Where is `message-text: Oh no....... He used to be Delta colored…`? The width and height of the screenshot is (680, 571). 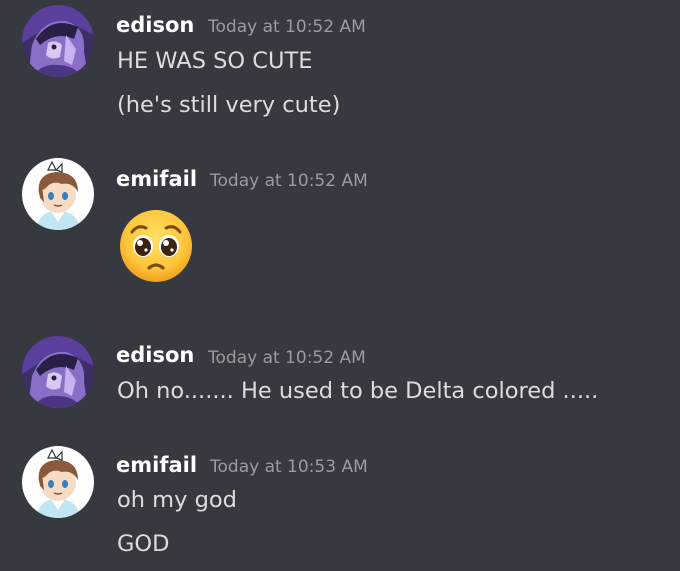 message-text: Oh no....... He used to be Delta colored… is located at coordinates (358, 391).